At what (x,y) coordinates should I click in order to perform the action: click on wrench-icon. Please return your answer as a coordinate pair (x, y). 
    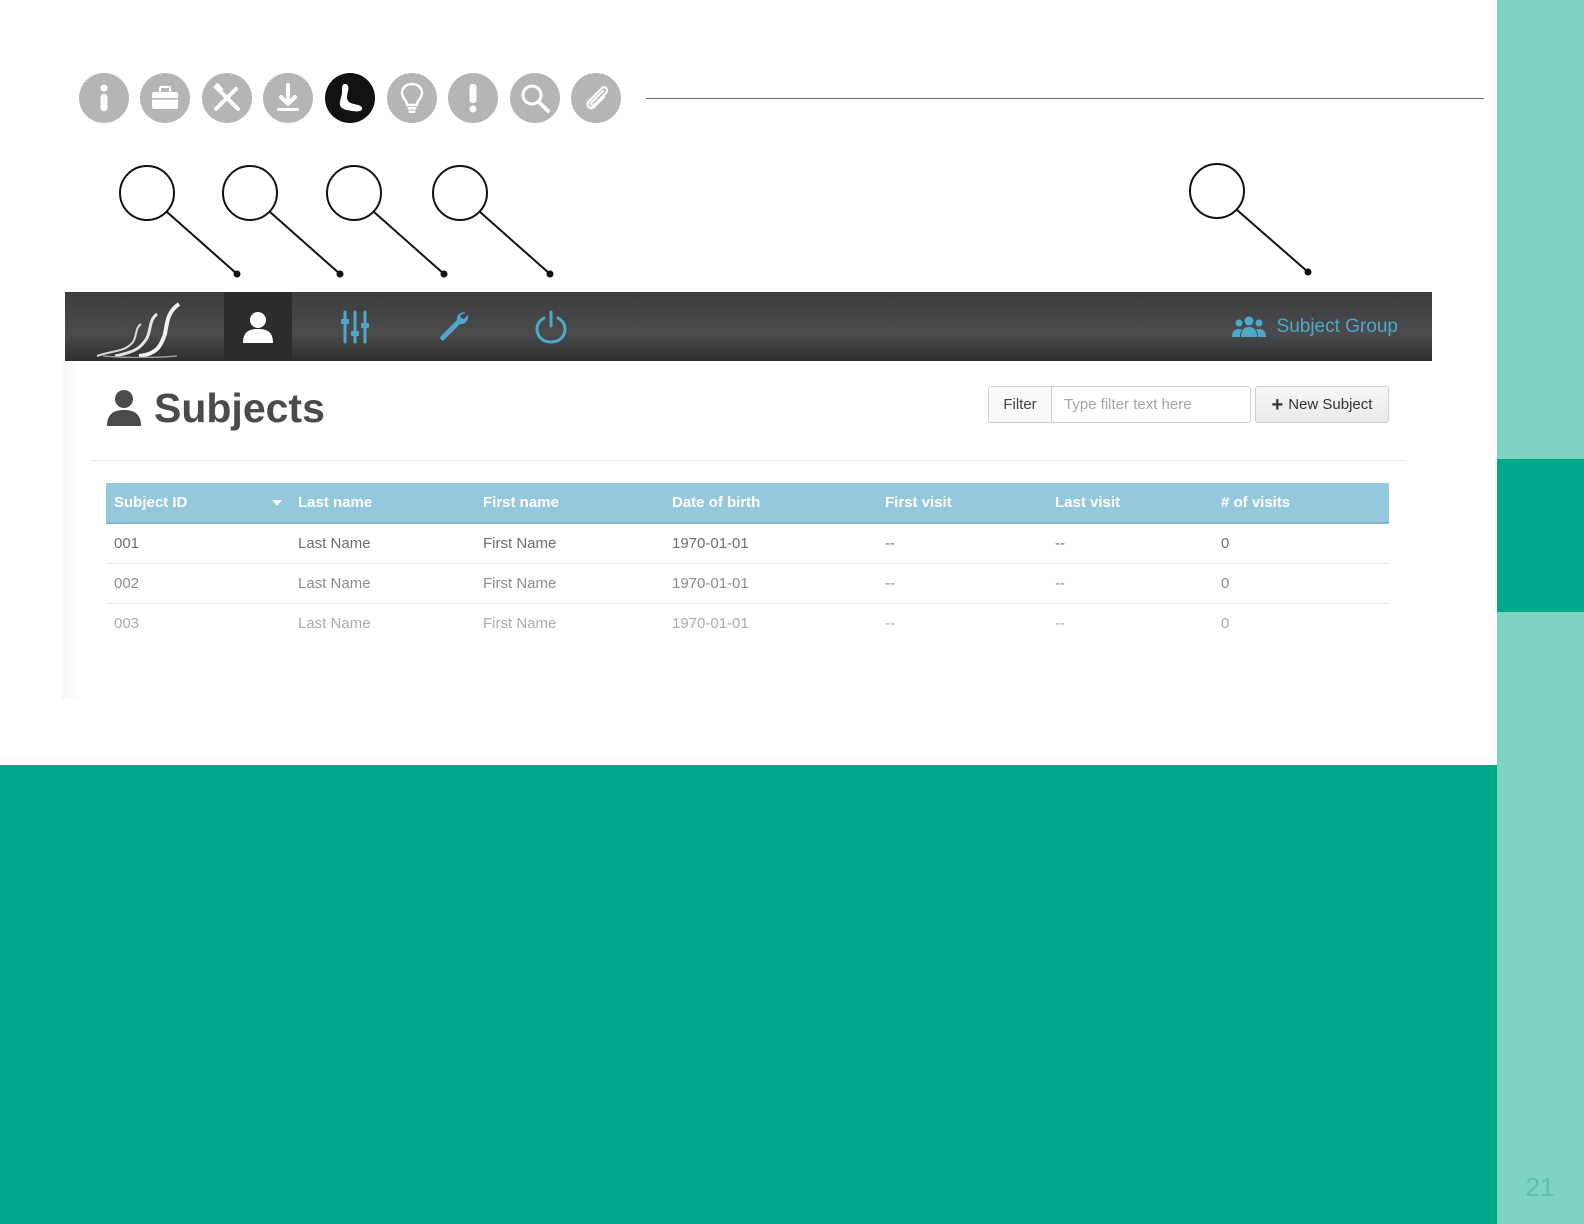
    Looking at the image, I should click on (454, 326).